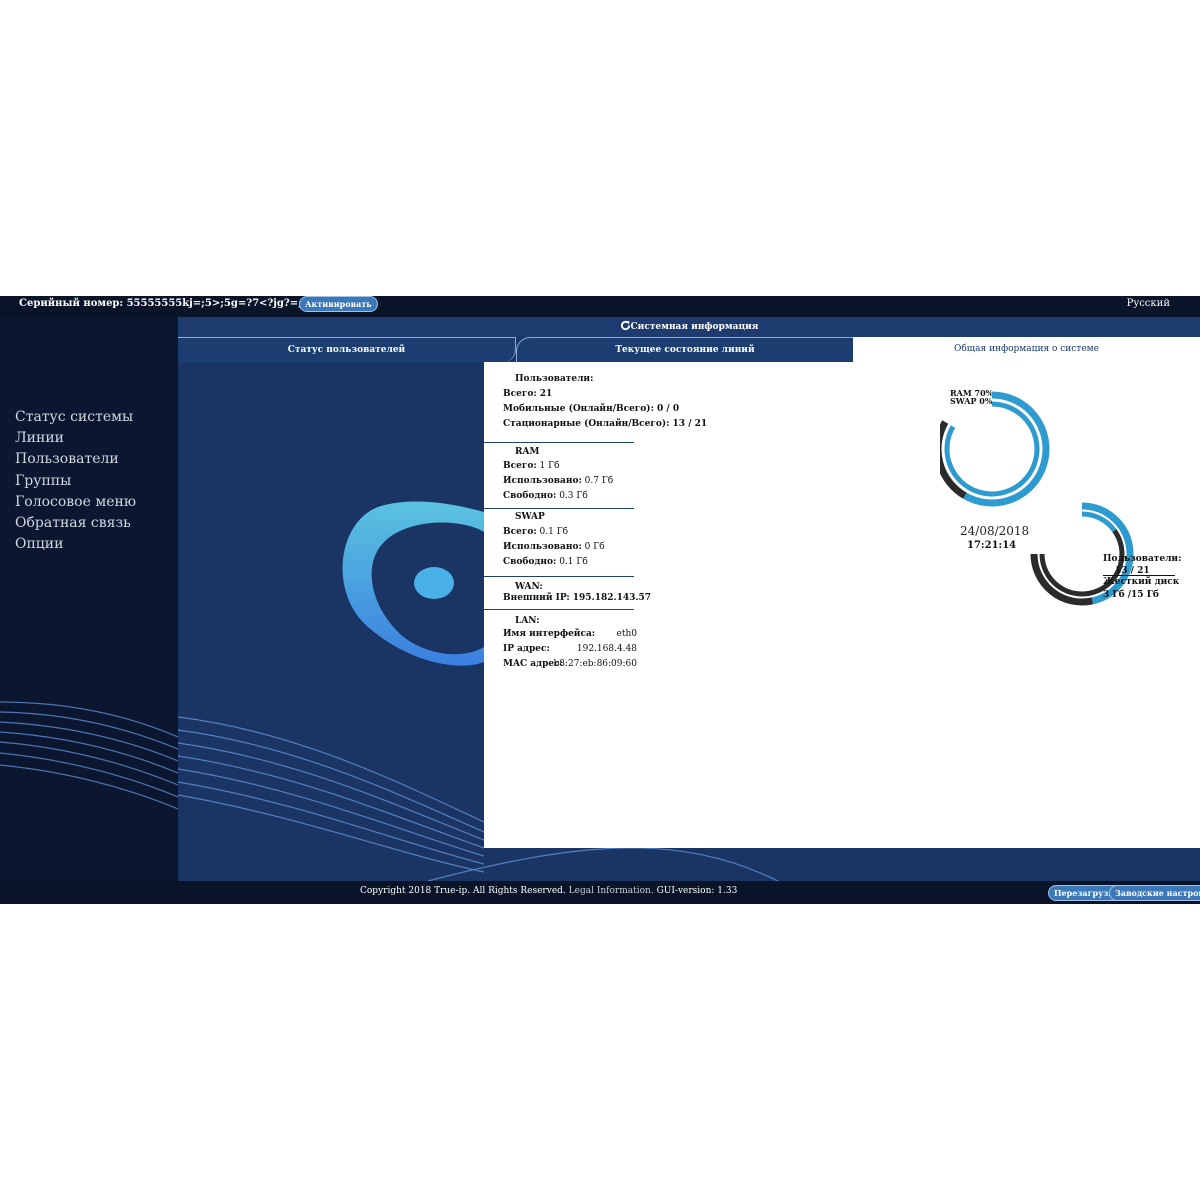 The width and height of the screenshot is (1200, 1200). Describe the element at coordinates (530, 517) in the screenshot. I see `swap-title: SWAP` at that location.